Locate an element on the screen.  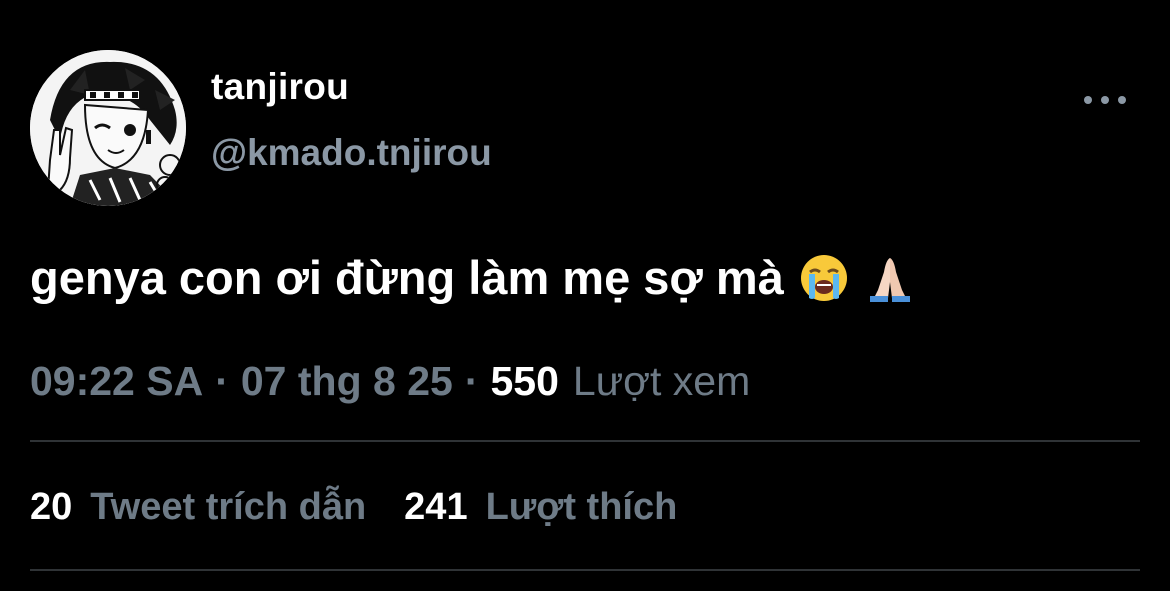
likes-stat: 241 Lượt thích is located at coordinates (540, 507).